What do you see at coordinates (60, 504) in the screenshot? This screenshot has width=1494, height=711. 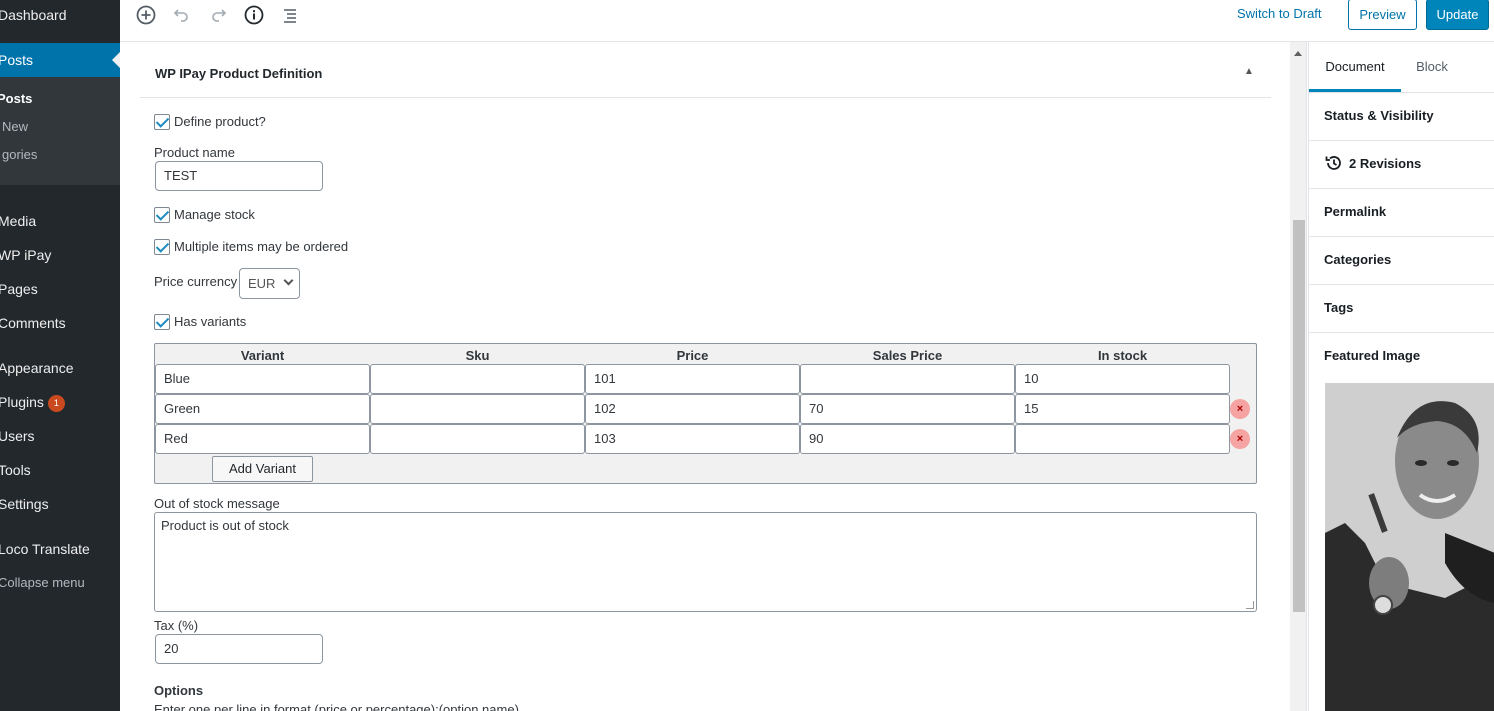 I see `sidebar-item-settings: Settings` at bounding box center [60, 504].